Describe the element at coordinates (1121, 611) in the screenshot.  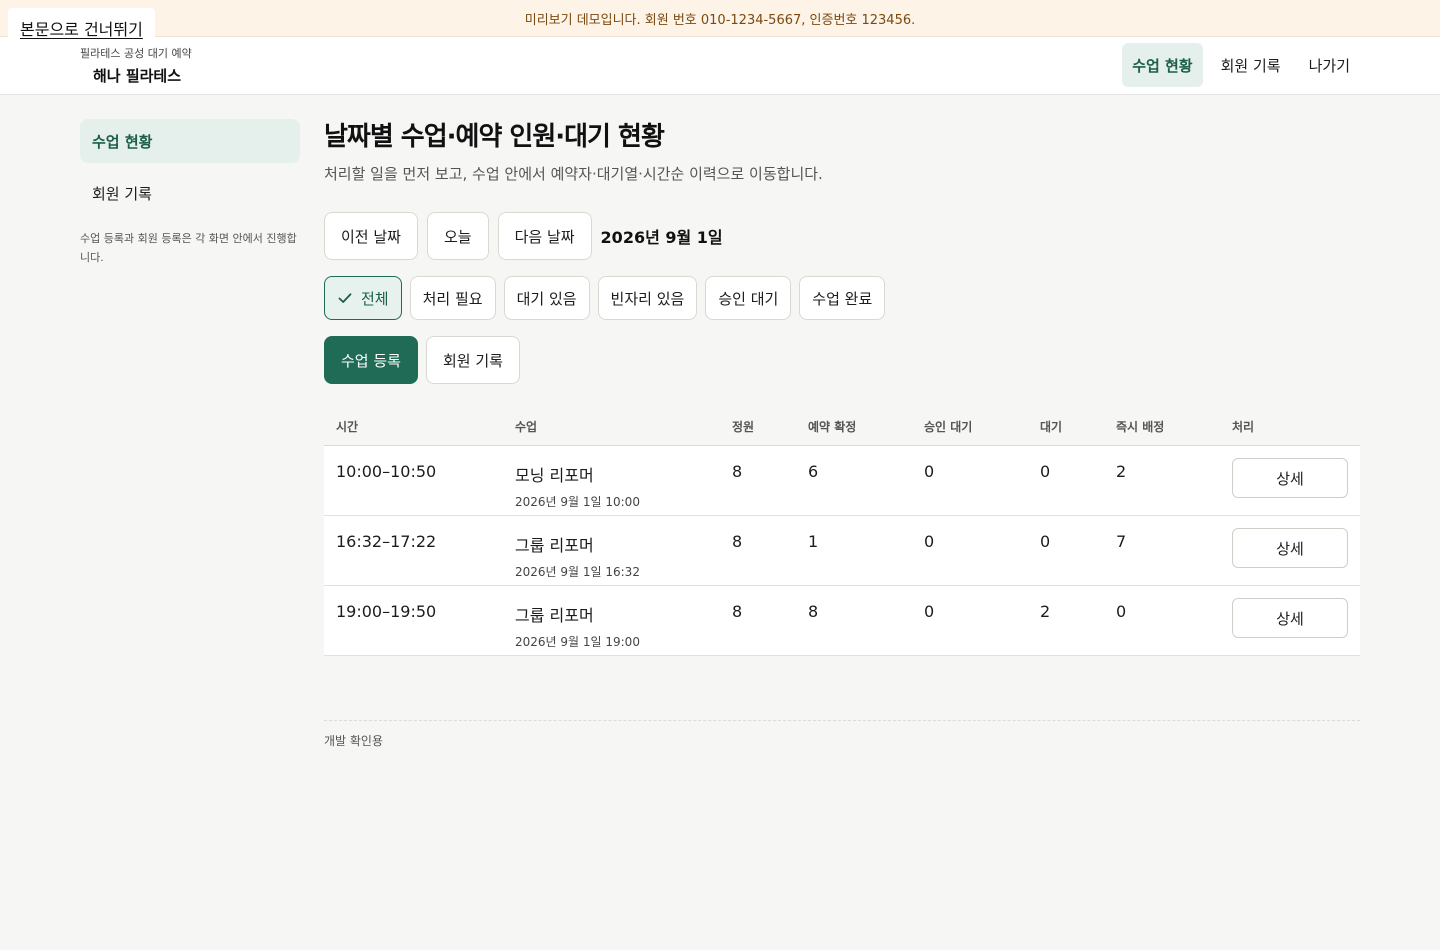
I see `row-instant: 0` at that location.